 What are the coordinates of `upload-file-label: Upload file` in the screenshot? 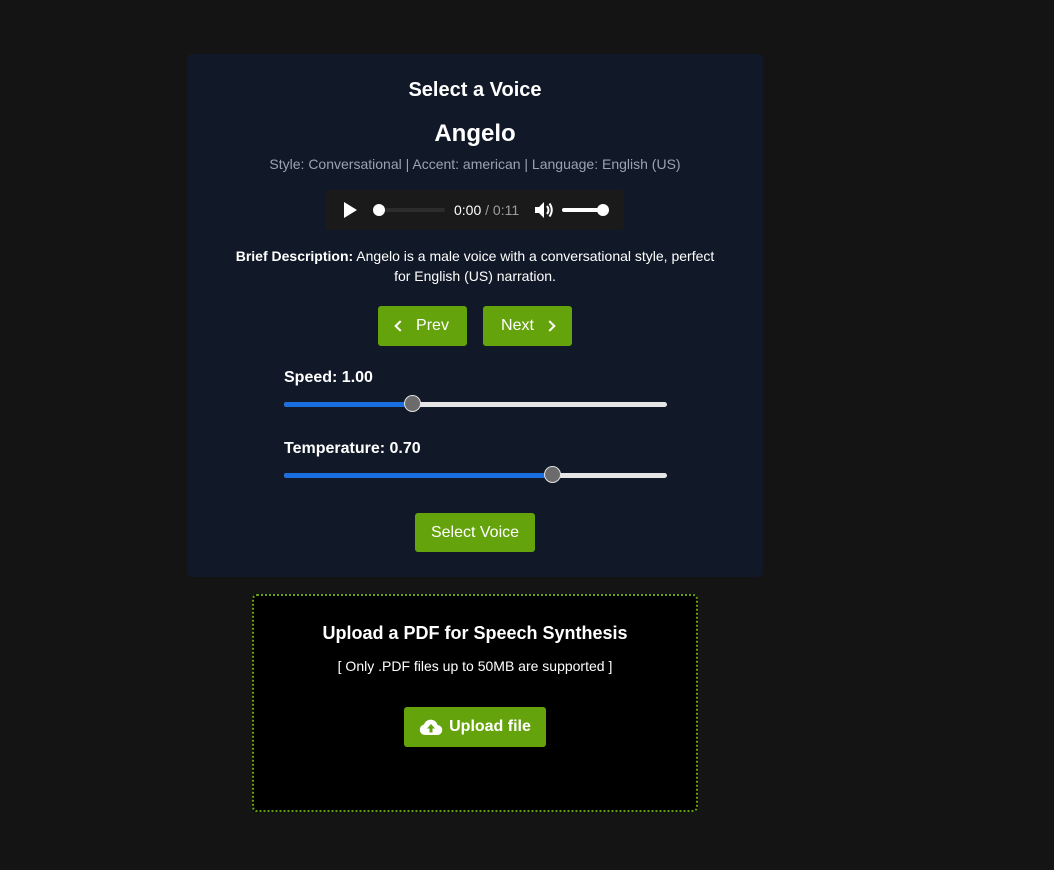 It's located at (490, 726).